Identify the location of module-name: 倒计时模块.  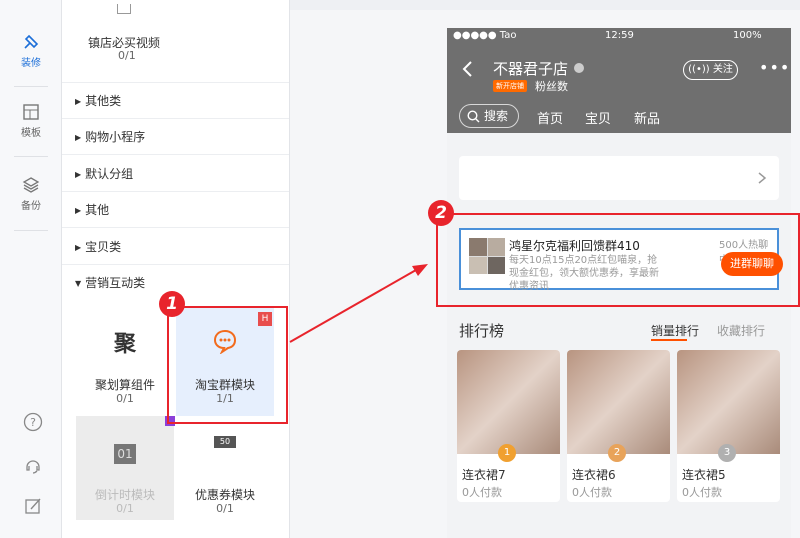
(124, 495).